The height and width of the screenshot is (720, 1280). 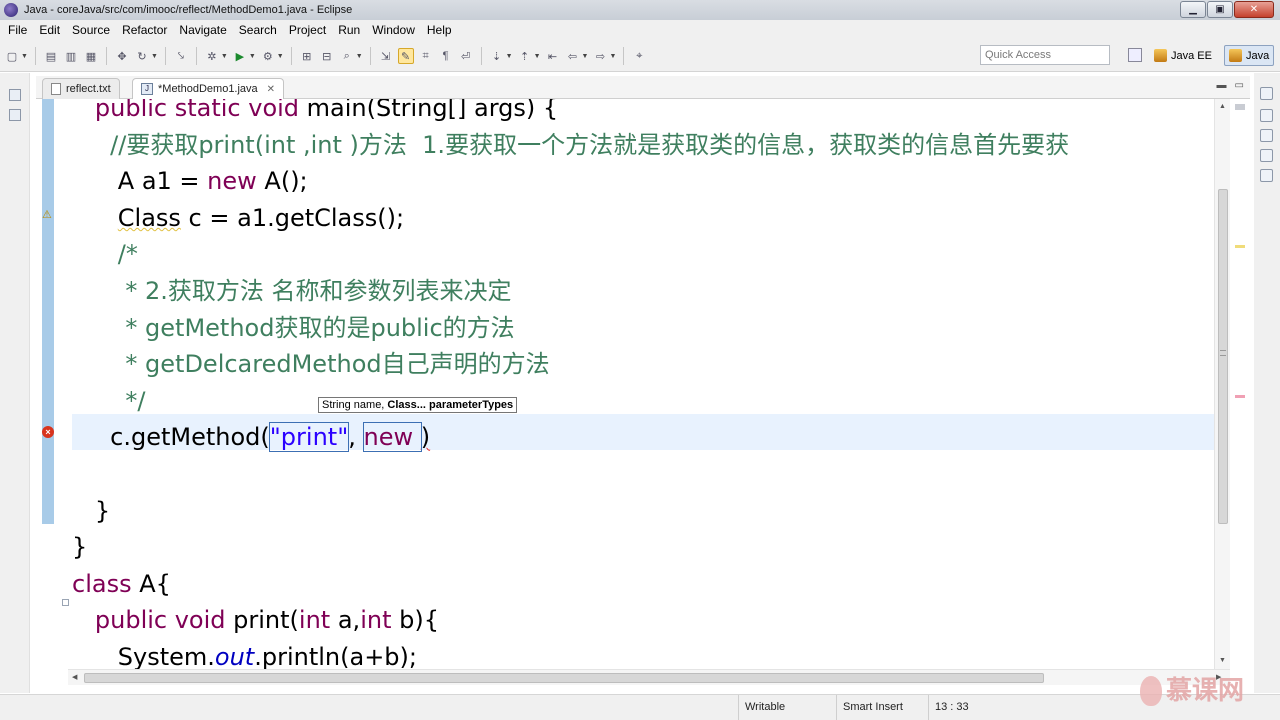 I want to click on debug-dropdown-icon: ▼, so click(x=224, y=56).